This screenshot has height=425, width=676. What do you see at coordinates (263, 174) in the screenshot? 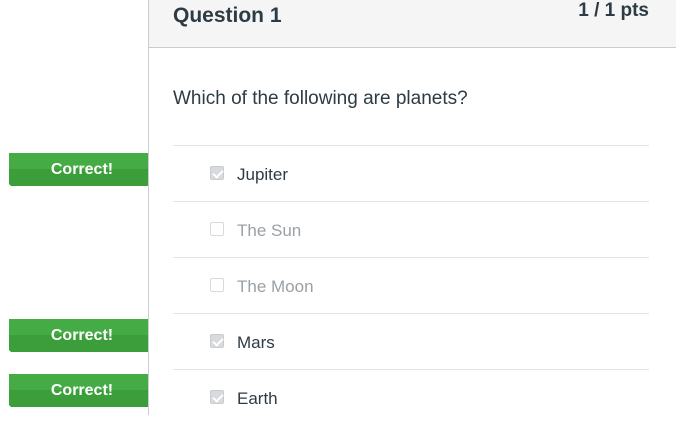
I see `answer-label: Jupiter` at bounding box center [263, 174].